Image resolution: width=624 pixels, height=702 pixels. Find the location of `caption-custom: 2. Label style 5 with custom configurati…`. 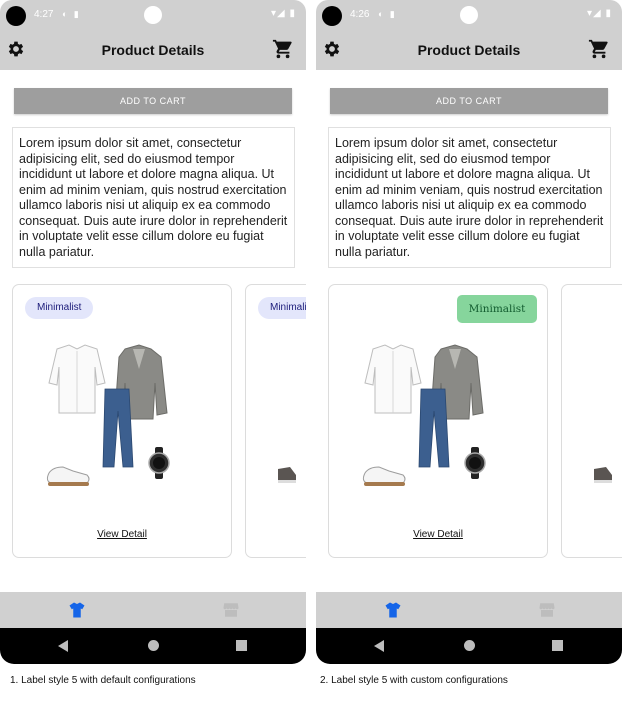

caption-custom: 2. Label style 5 with custom configurati… is located at coordinates (414, 680).